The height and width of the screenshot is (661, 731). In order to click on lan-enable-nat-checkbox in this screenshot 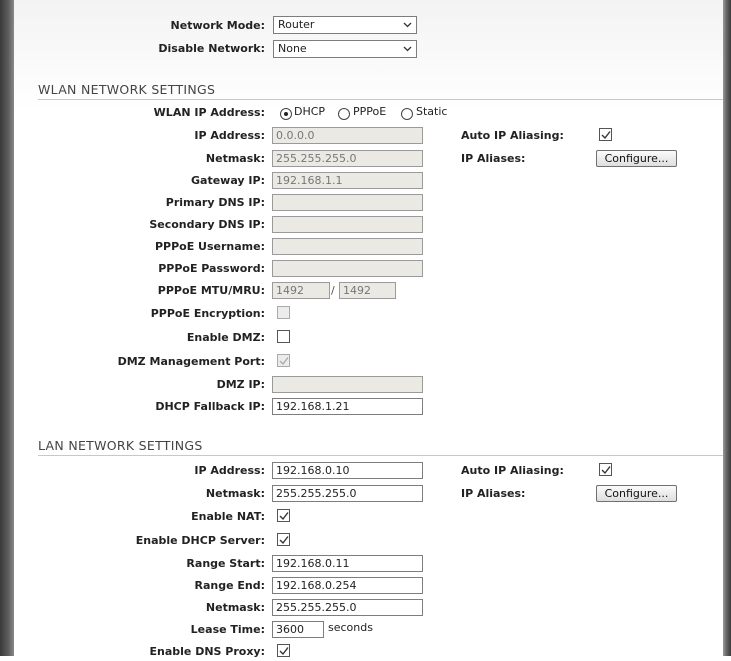, I will do `click(283, 515)`.